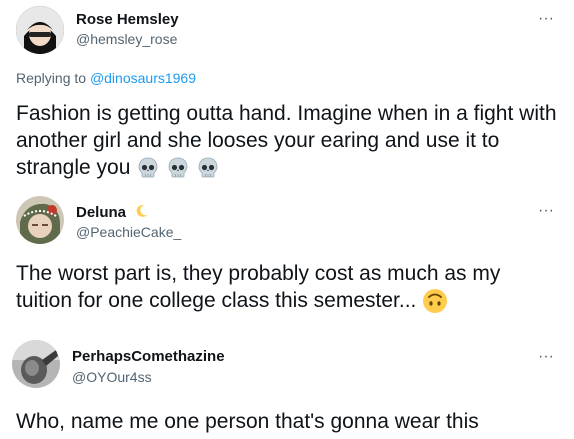 This screenshot has width=574, height=439. Describe the element at coordinates (51, 78) in the screenshot. I see `replying-to-label: Replying to` at that location.